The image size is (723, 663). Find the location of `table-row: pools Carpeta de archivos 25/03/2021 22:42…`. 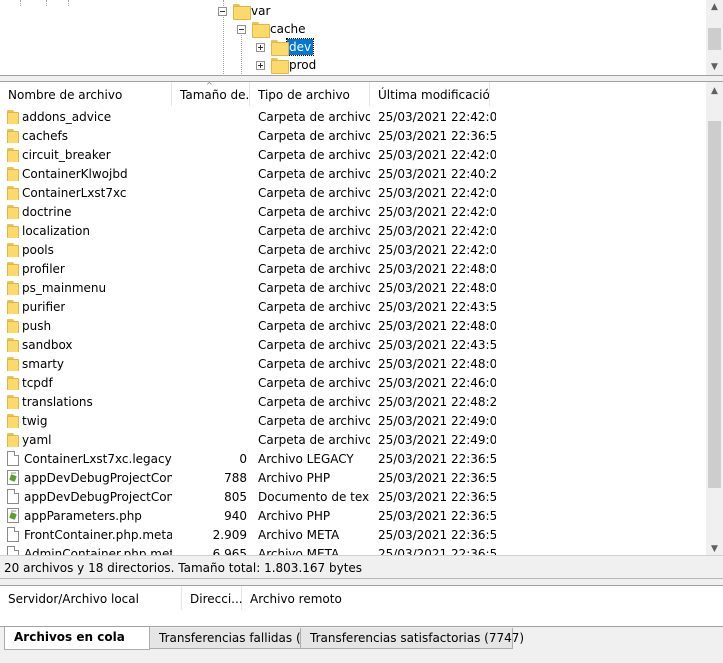

table-row: pools Carpeta de archivos 25/03/2021 22:42… is located at coordinates (353, 249).